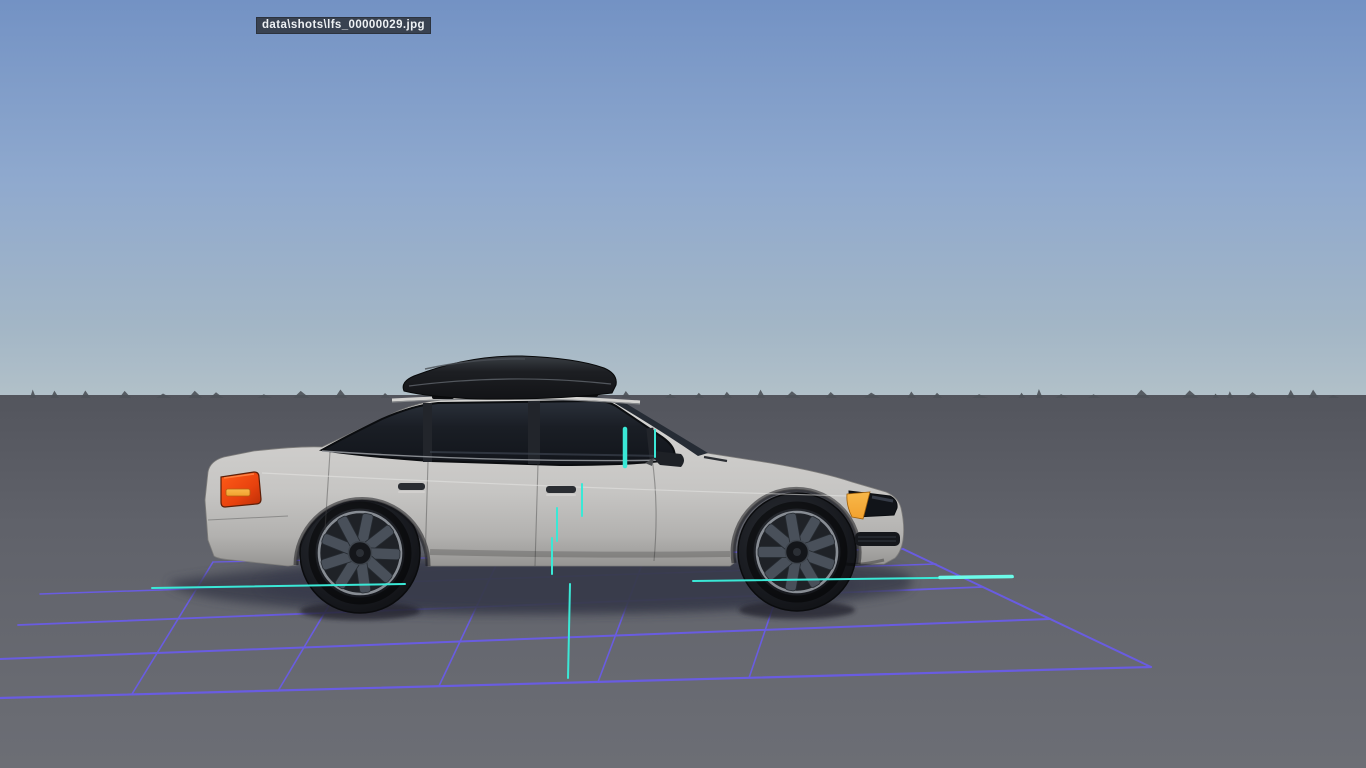  I want to click on door-handle-rear, so click(411, 486).